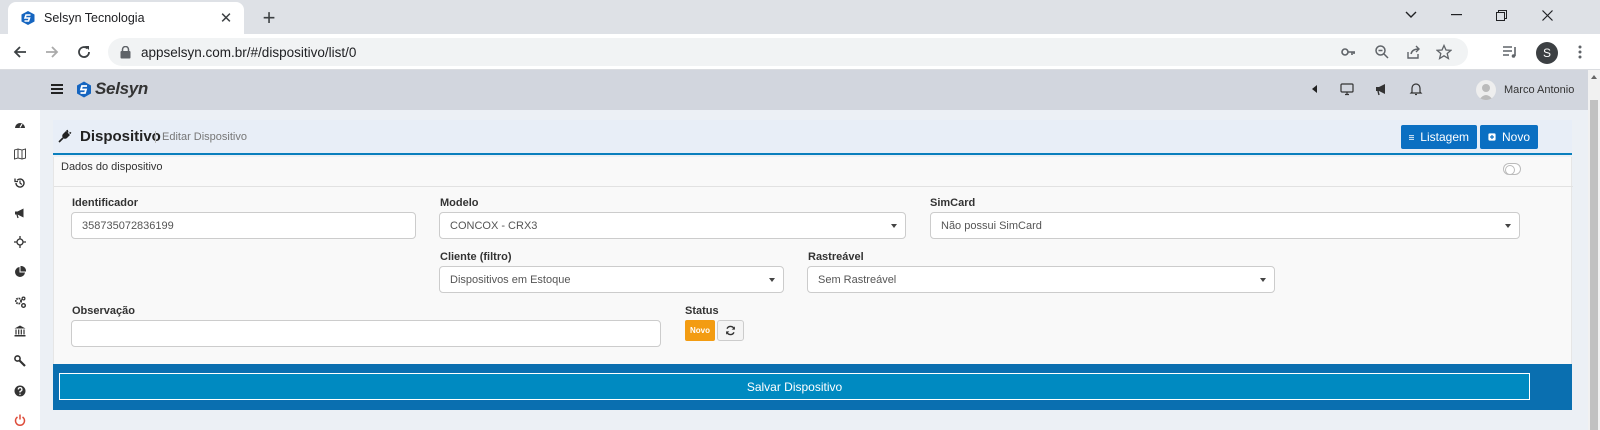 The height and width of the screenshot is (430, 1600). I want to click on simcard-label: SimCard, so click(953, 203).